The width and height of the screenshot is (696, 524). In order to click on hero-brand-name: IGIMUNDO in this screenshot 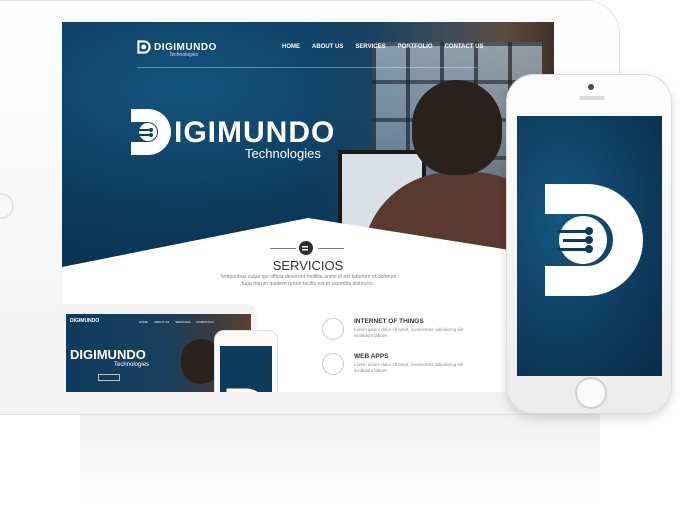, I will do `click(255, 132)`.